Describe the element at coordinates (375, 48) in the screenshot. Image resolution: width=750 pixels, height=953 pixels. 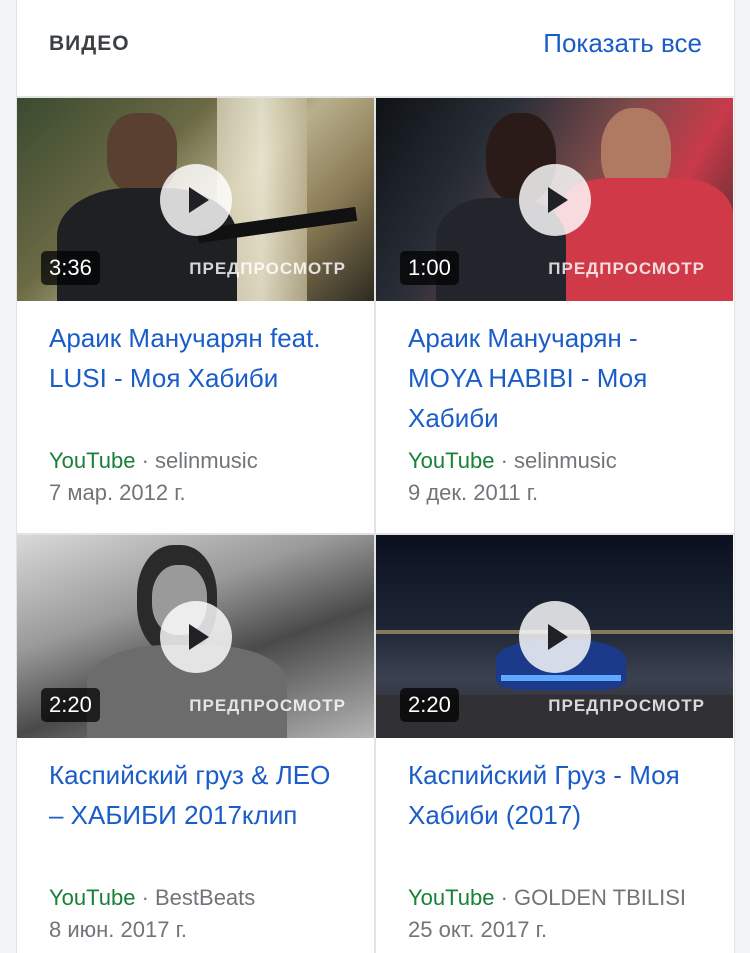
I see `card-header: ВИДЕО Показать все` at that location.